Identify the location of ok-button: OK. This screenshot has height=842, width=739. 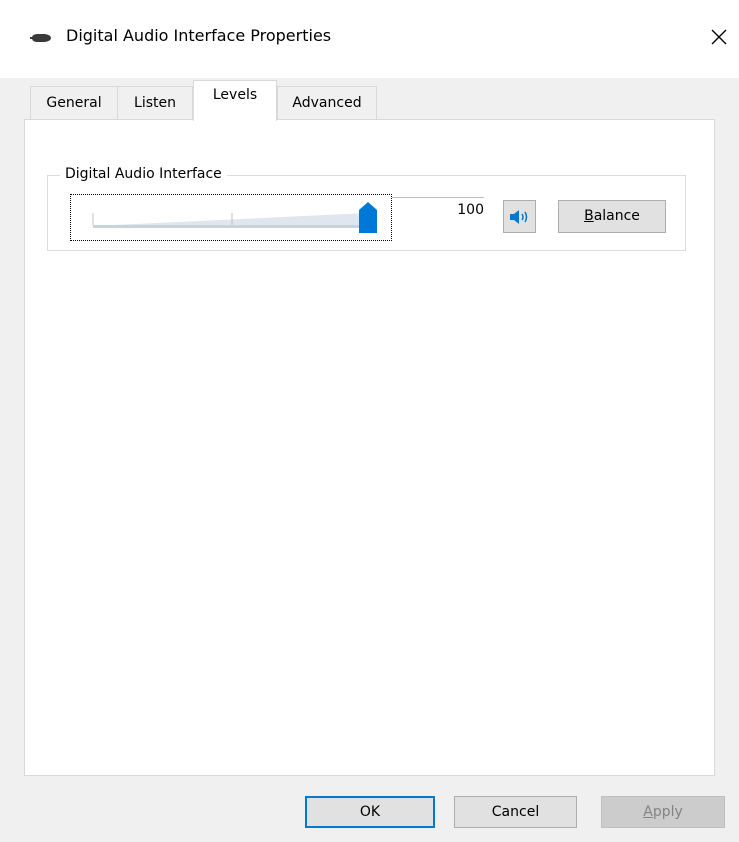
(370, 812).